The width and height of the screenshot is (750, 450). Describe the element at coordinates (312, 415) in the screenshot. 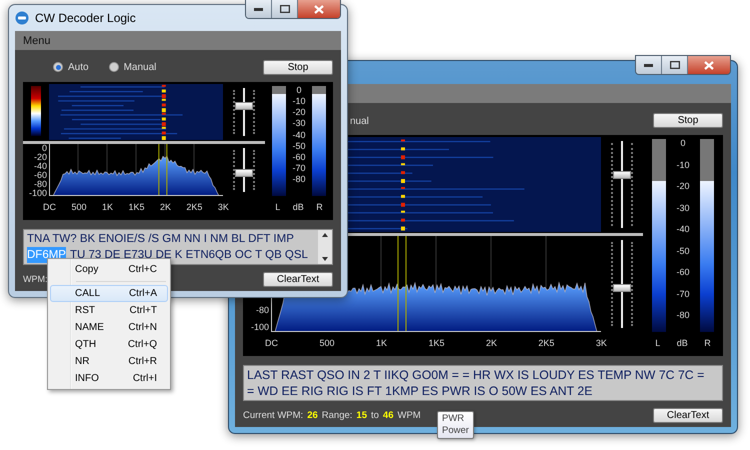

I see `status-value: 26` at that location.